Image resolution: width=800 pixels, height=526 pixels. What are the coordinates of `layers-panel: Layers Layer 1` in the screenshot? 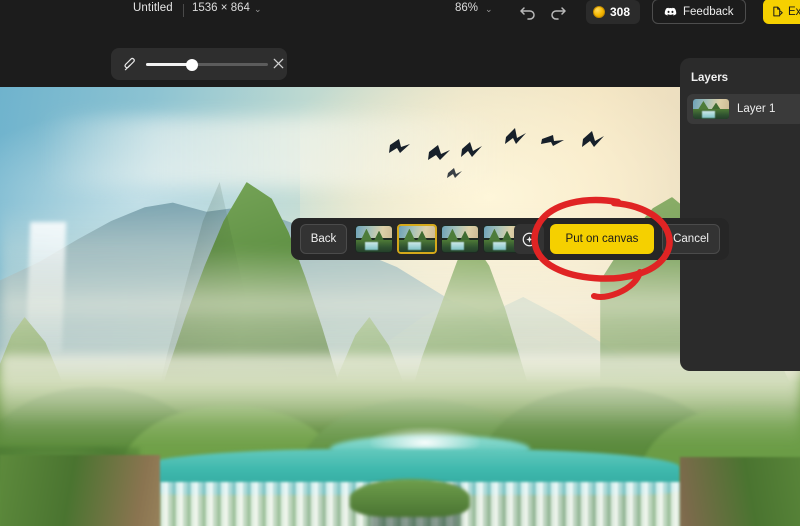 It's located at (740, 214).